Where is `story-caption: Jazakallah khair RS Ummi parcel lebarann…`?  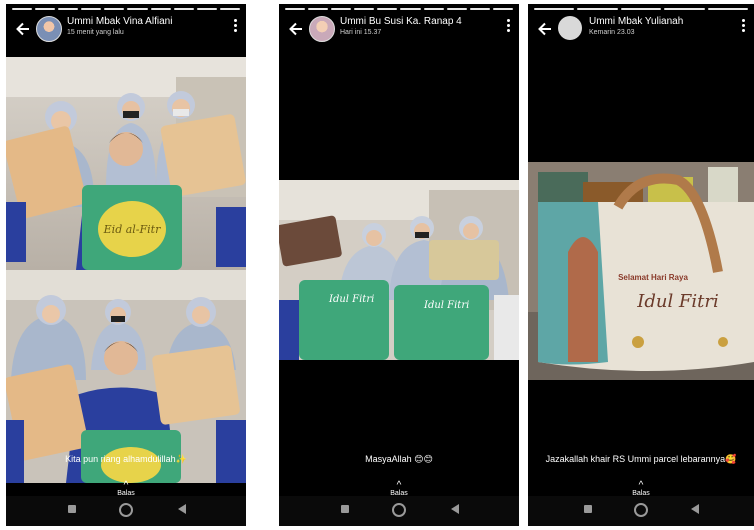 story-caption: Jazakallah khair RS Ummi parcel lebarann… is located at coordinates (641, 459).